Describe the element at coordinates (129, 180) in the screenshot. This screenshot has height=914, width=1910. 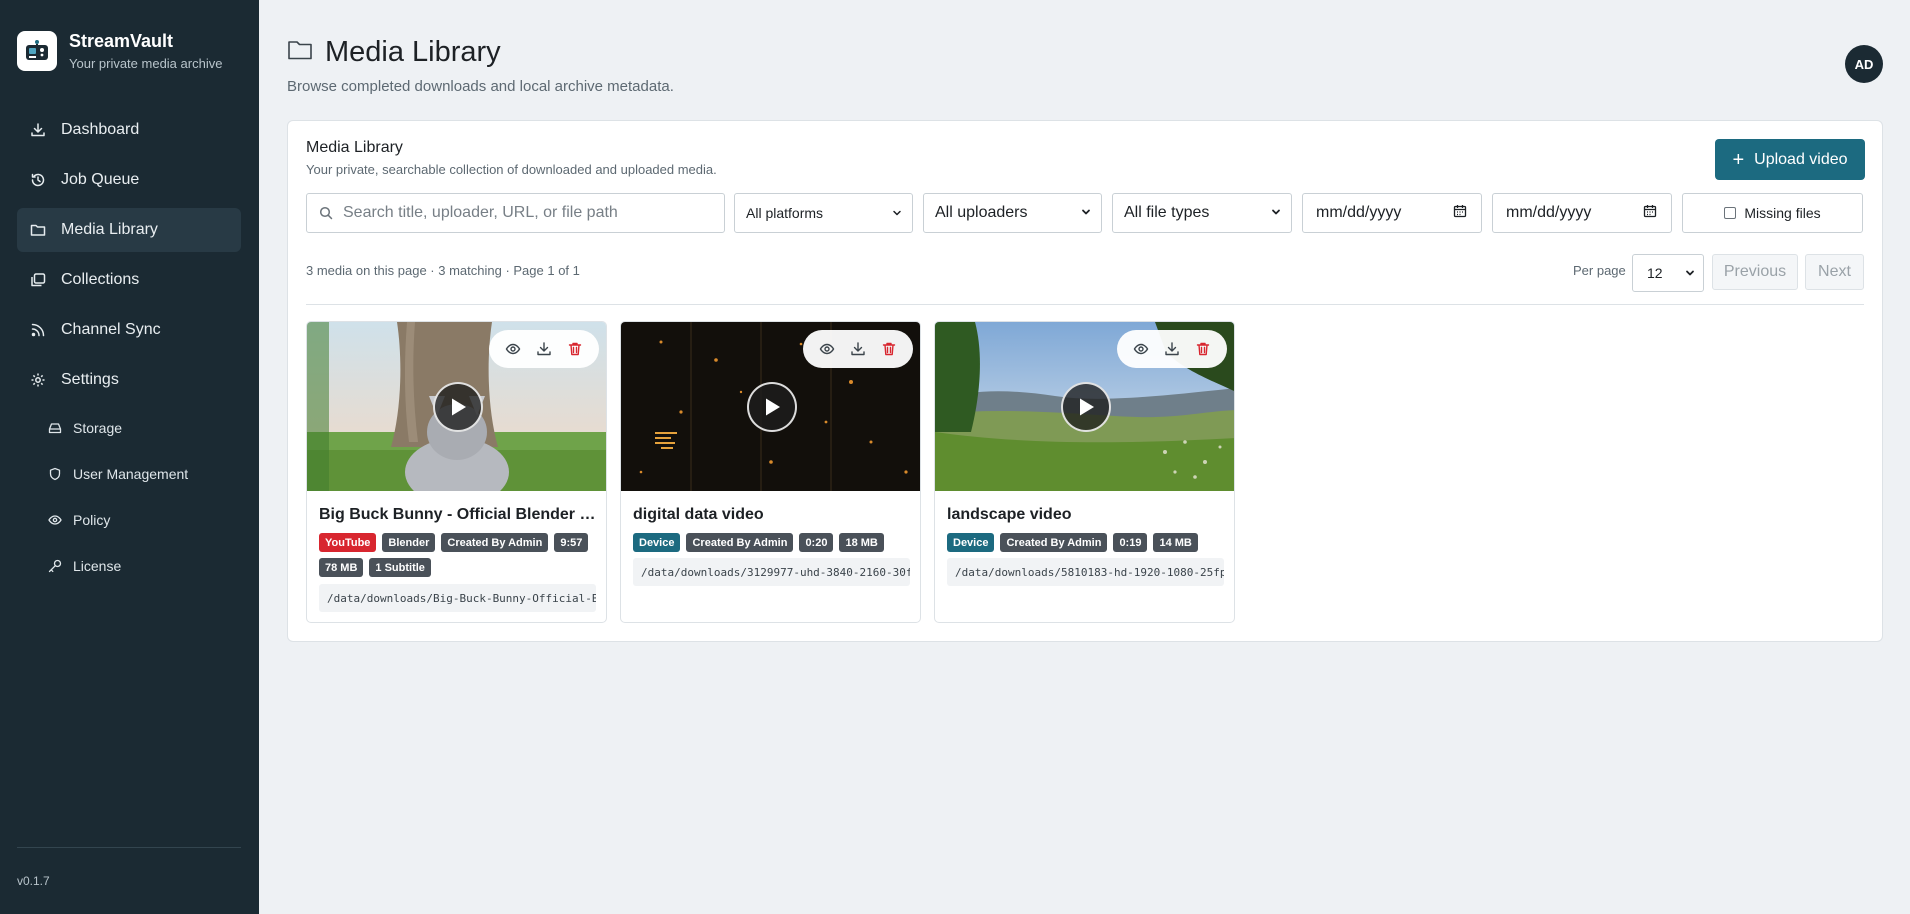
I see `sidebar-item-job-queue: Job Queue` at that location.